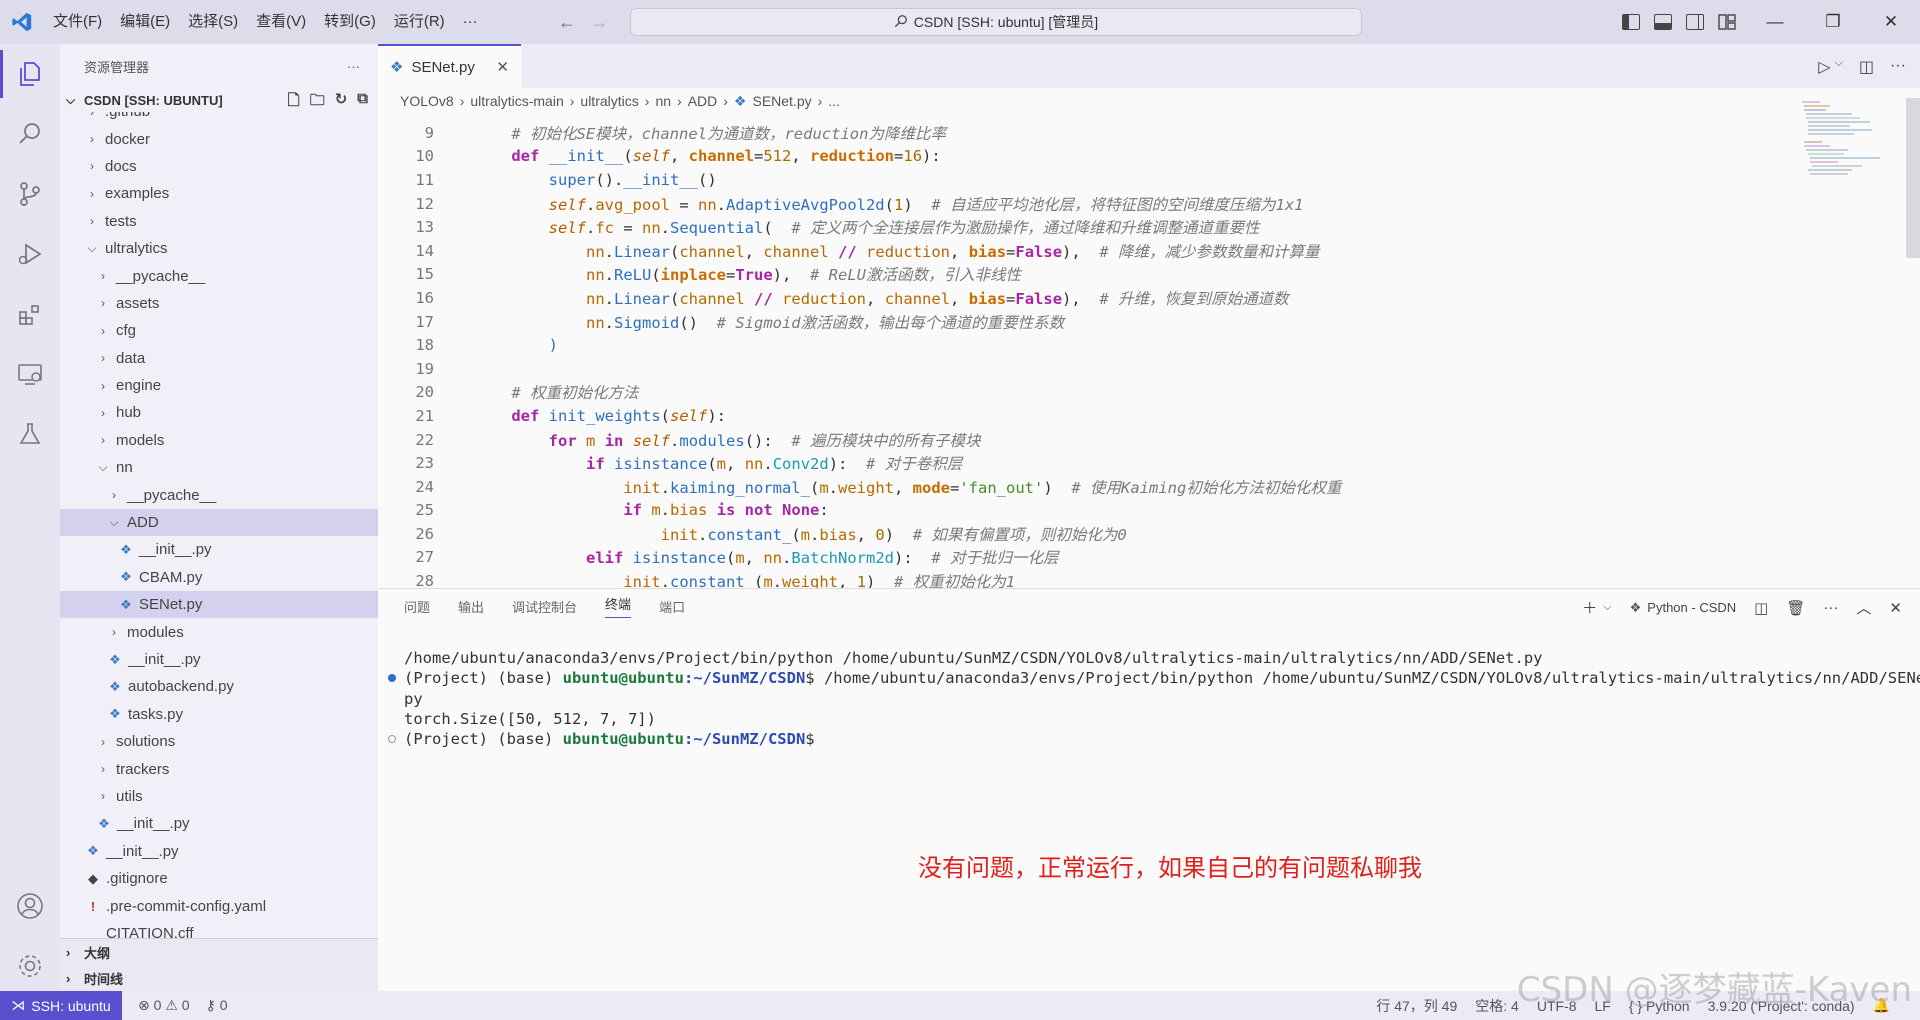 The height and width of the screenshot is (1020, 1920). What do you see at coordinates (1863, 607) in the screenshot?
I see `maximize-panel-icon: ︿` at bounding box center [1863, 607].